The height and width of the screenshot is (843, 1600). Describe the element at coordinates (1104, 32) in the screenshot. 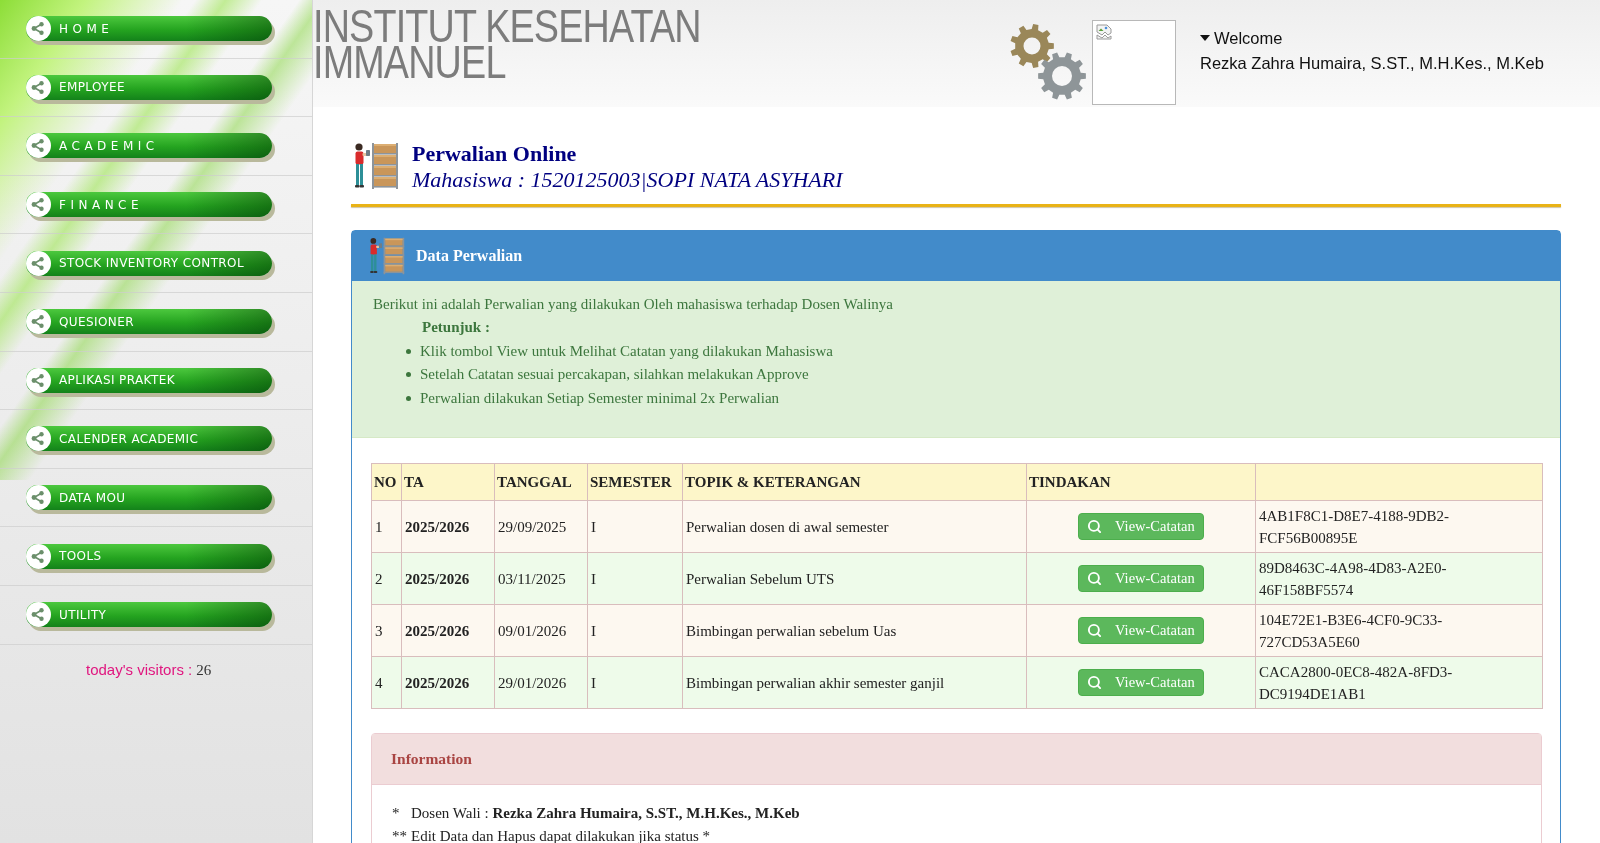

I see `broken-image-icon` at that location.